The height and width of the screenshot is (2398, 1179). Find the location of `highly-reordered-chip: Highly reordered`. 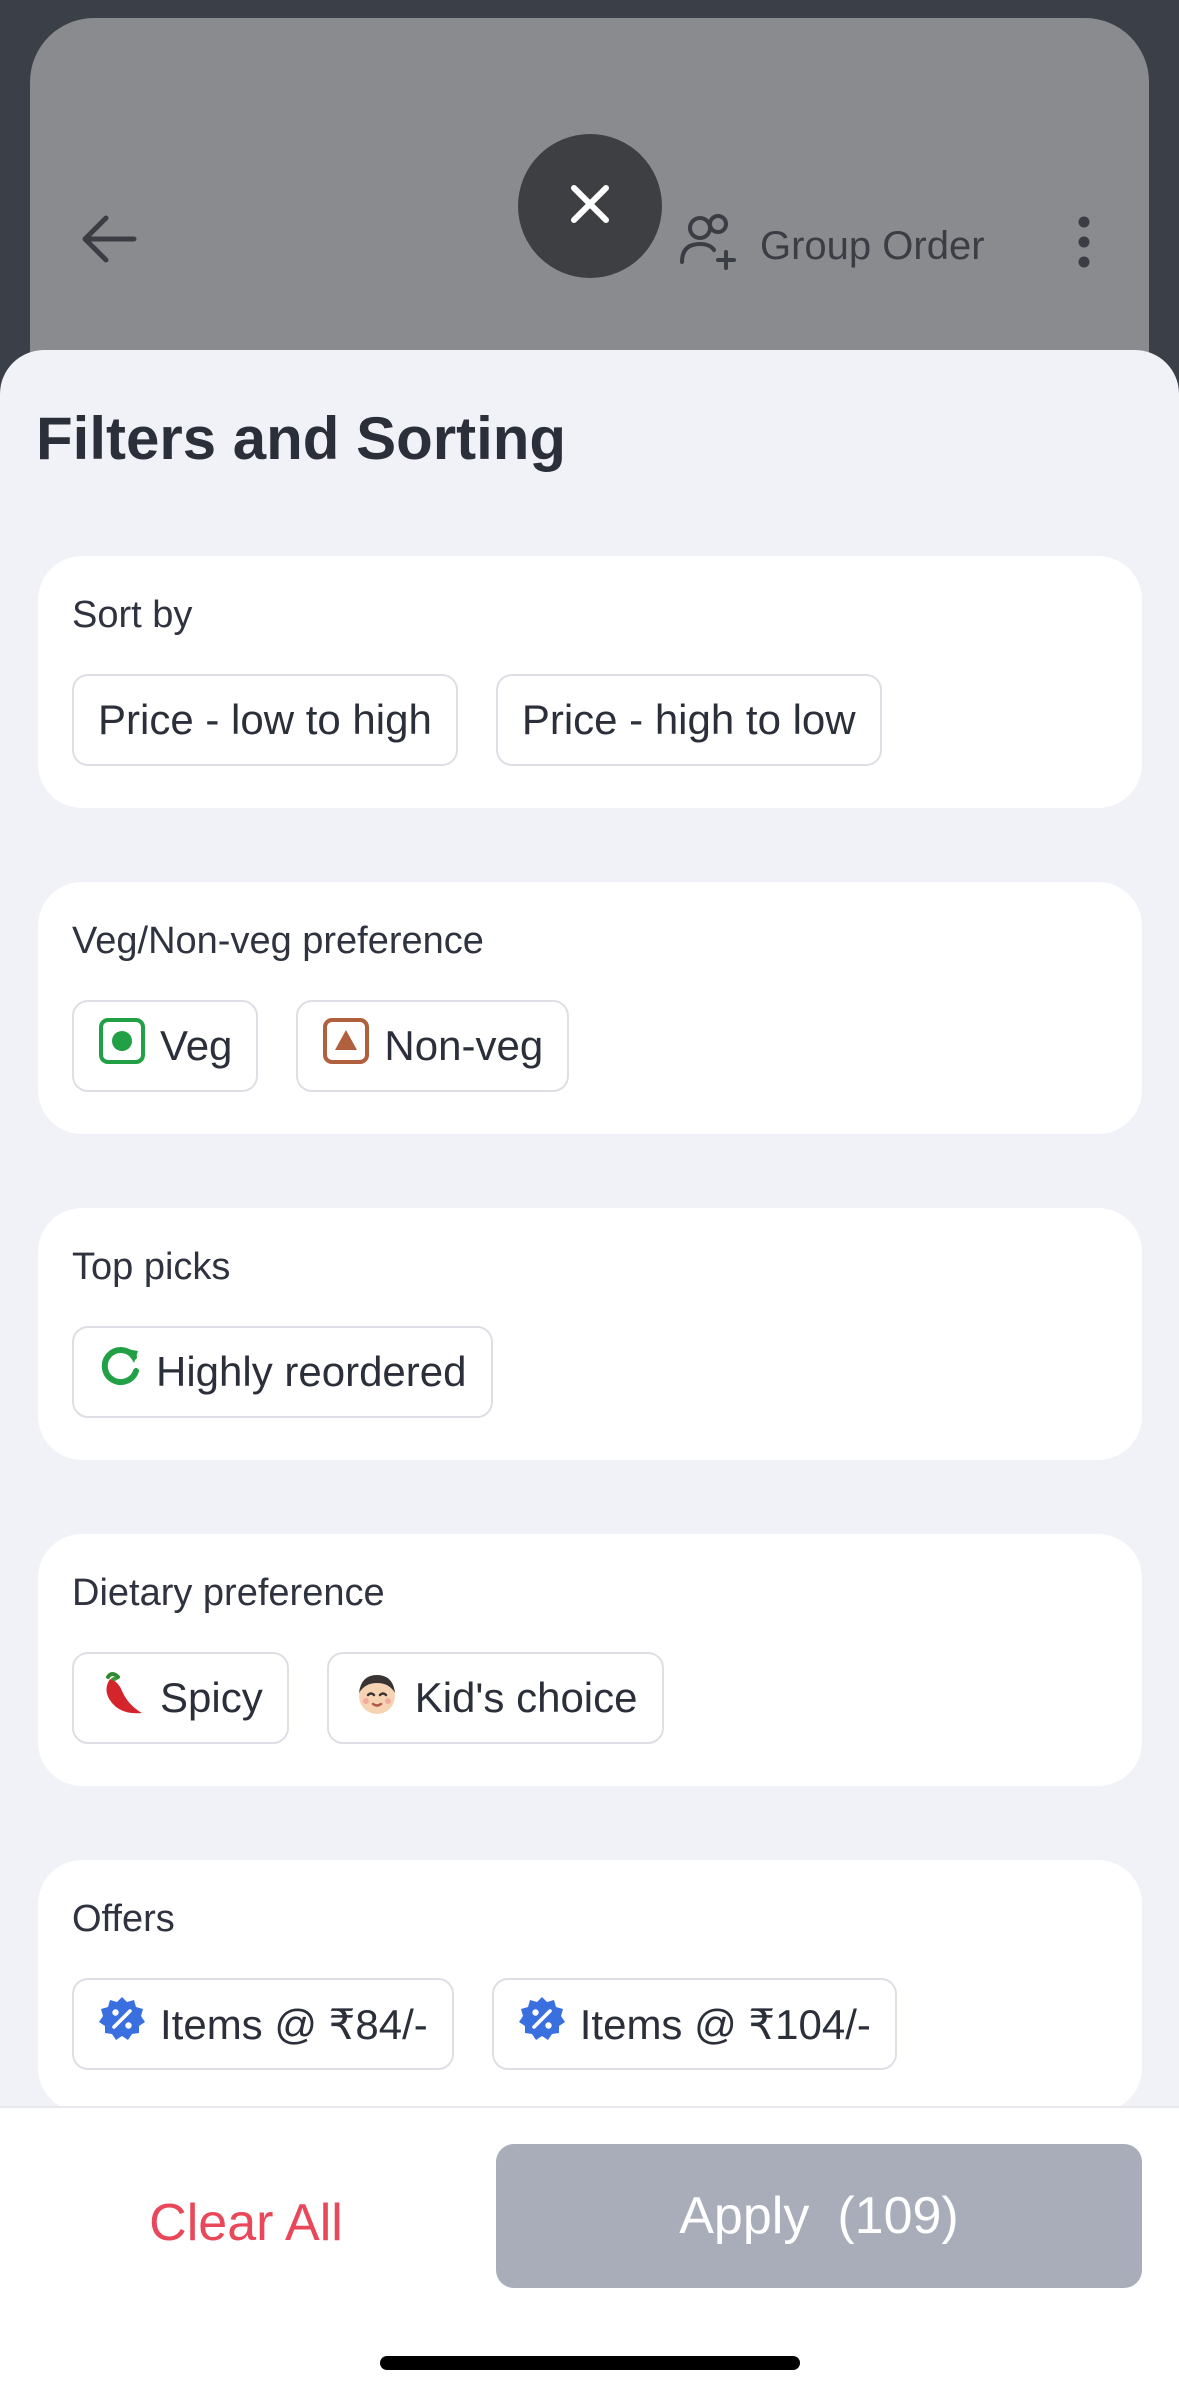

highly-reordered-chip: Highly reordered is located at coordinates (282, 1372).